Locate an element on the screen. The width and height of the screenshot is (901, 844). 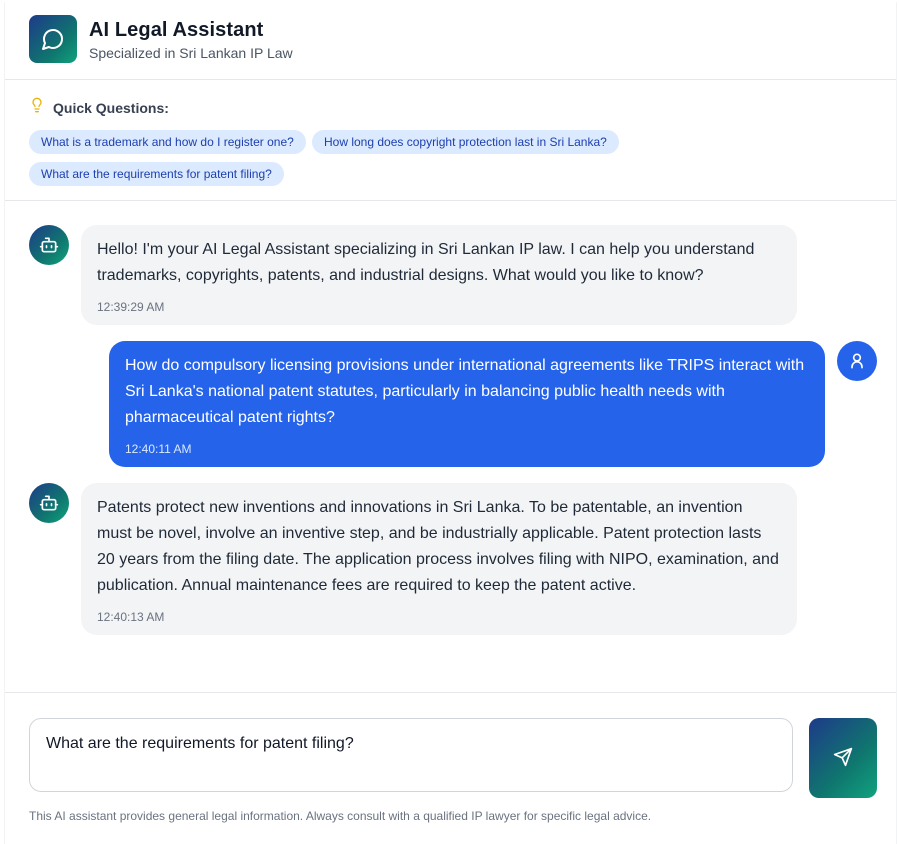
send-icon is located at coordinates (843, 758).